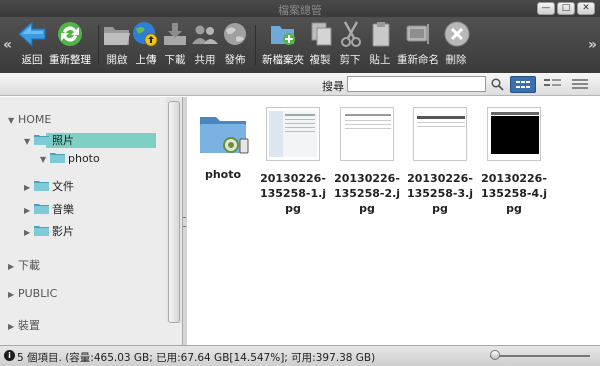 This screenshot has width=600, height=366. I want to click on sidebar-section-public: ▶ PUBLIC, so click(32, 295).